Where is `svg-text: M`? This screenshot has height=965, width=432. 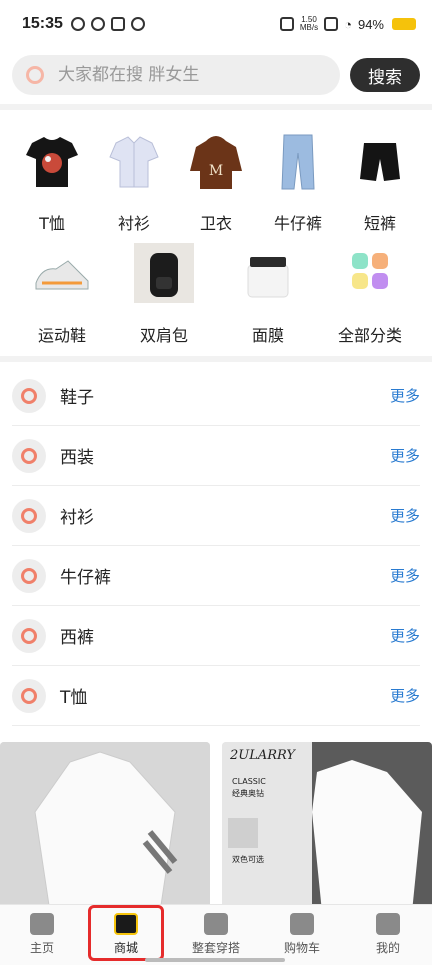
svg-text: M is located at coordinates (216, 171).